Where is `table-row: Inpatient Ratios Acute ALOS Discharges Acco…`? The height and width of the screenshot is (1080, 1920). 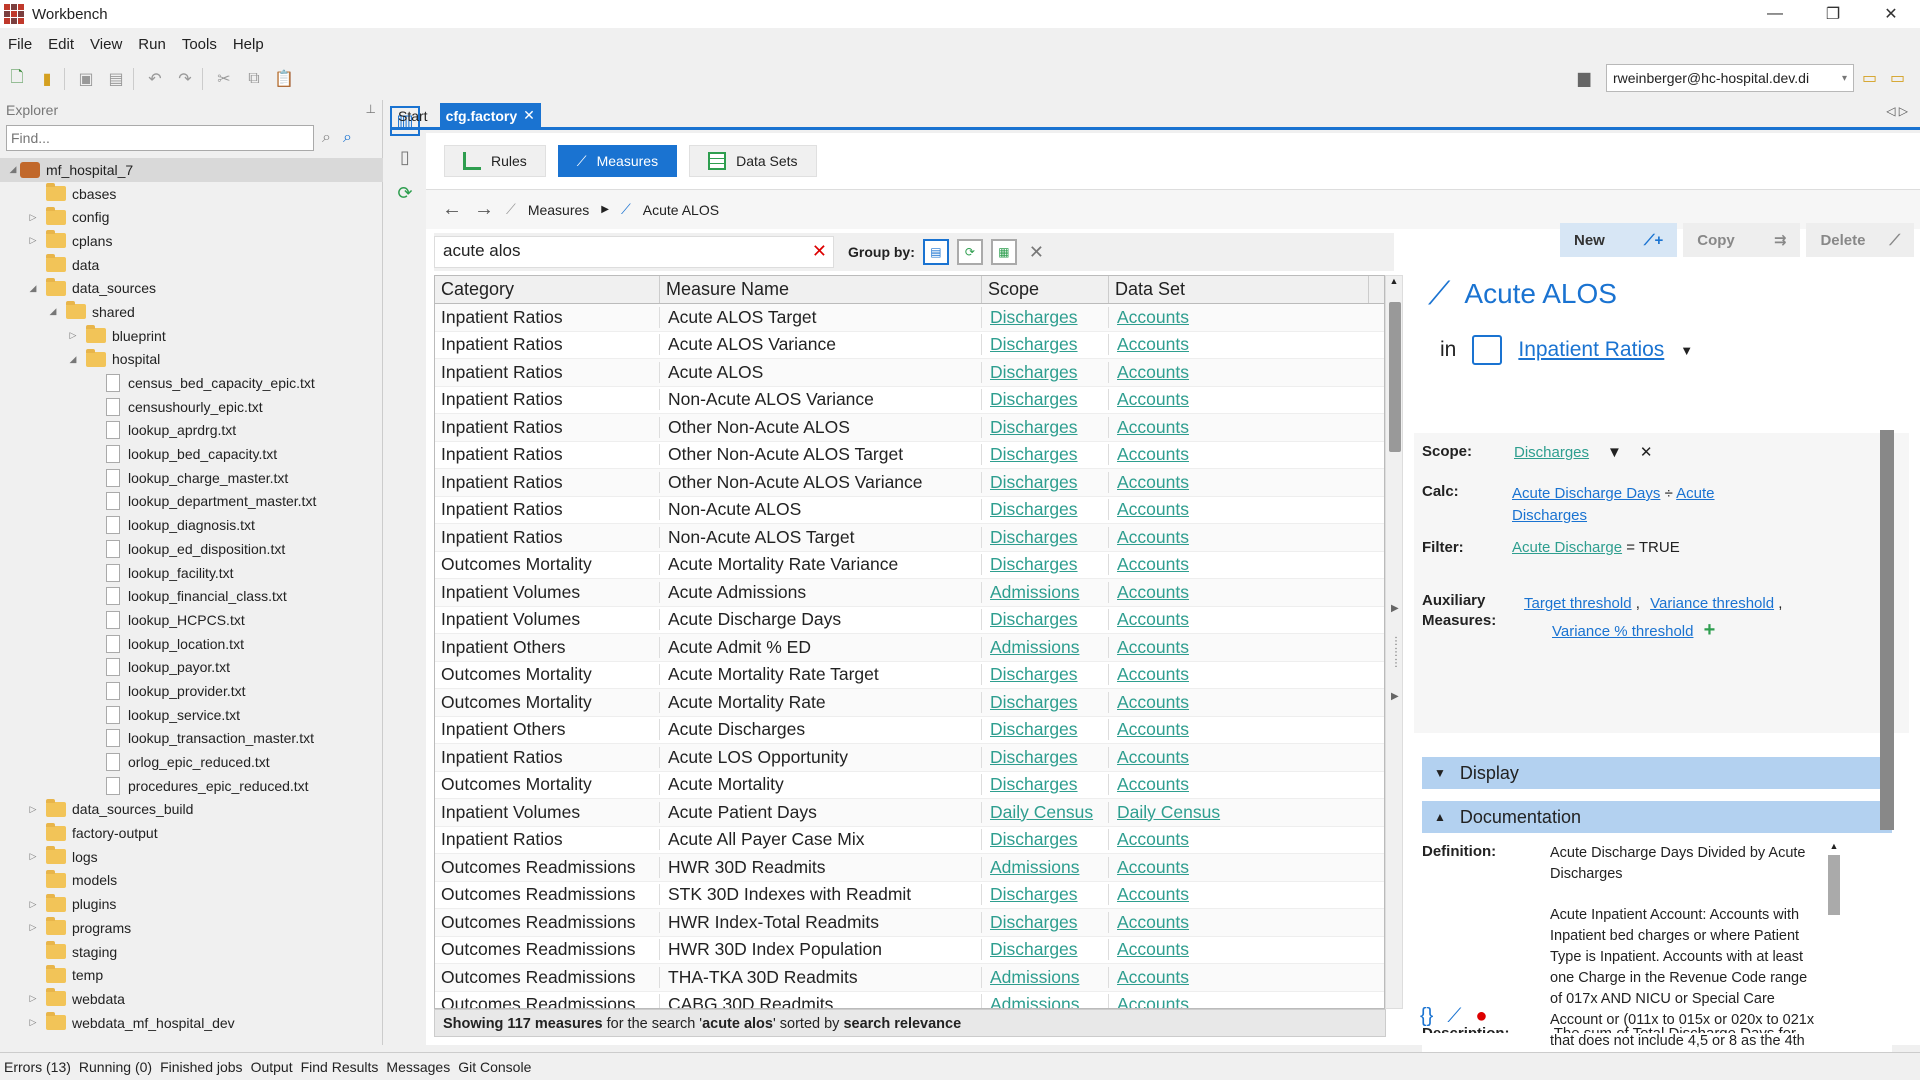
table-row: Inpatient Ratios Acute ALOS Discharges Acco… is located at coordinates (909, 373).